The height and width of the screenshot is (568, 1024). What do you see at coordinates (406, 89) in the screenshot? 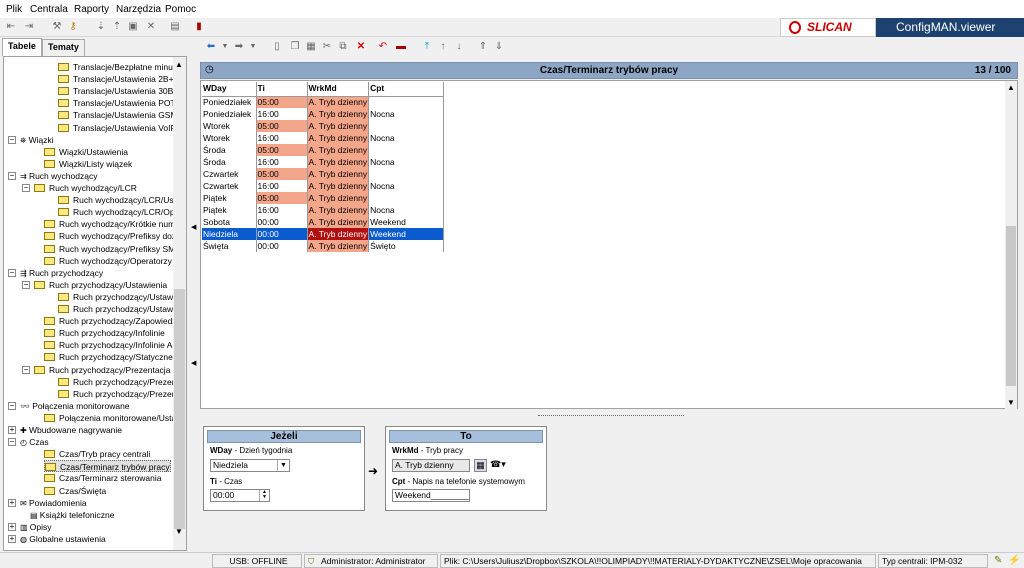
I see `column-header-cpt: Cpt` at bounding box center [406, 89].